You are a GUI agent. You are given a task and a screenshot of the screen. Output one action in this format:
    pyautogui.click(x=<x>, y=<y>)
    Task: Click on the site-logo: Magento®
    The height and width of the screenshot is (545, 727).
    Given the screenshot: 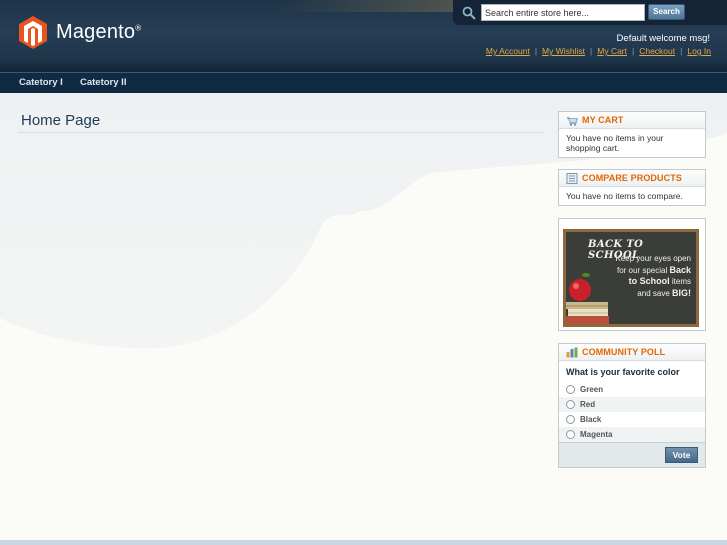 What is the action you would take?
    pyautogui.click(x=79, y=32)
    